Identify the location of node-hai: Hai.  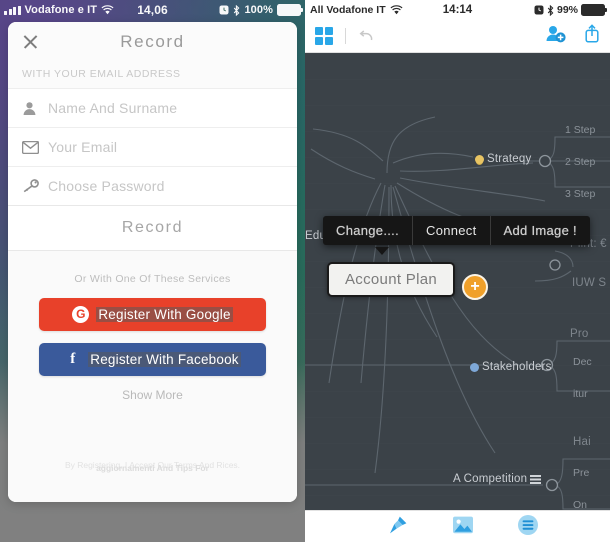
(582, 442).